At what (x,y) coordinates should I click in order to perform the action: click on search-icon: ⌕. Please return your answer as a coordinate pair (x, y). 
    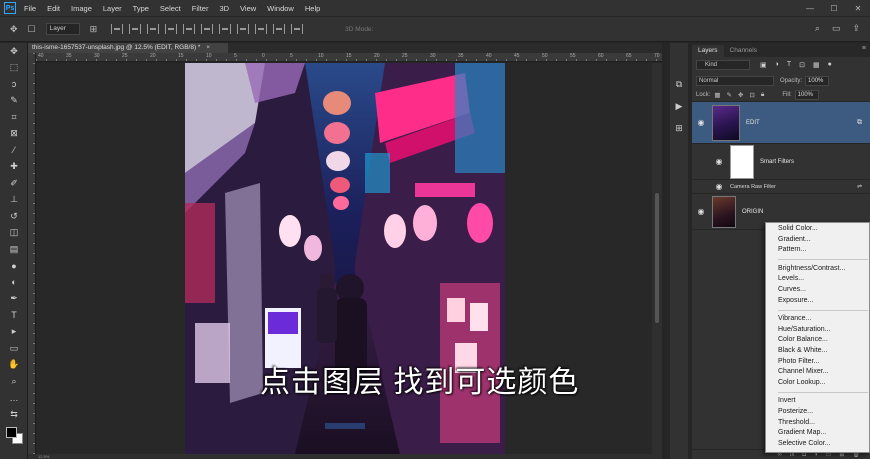
    Looking at the image, I should click on (817, 28).